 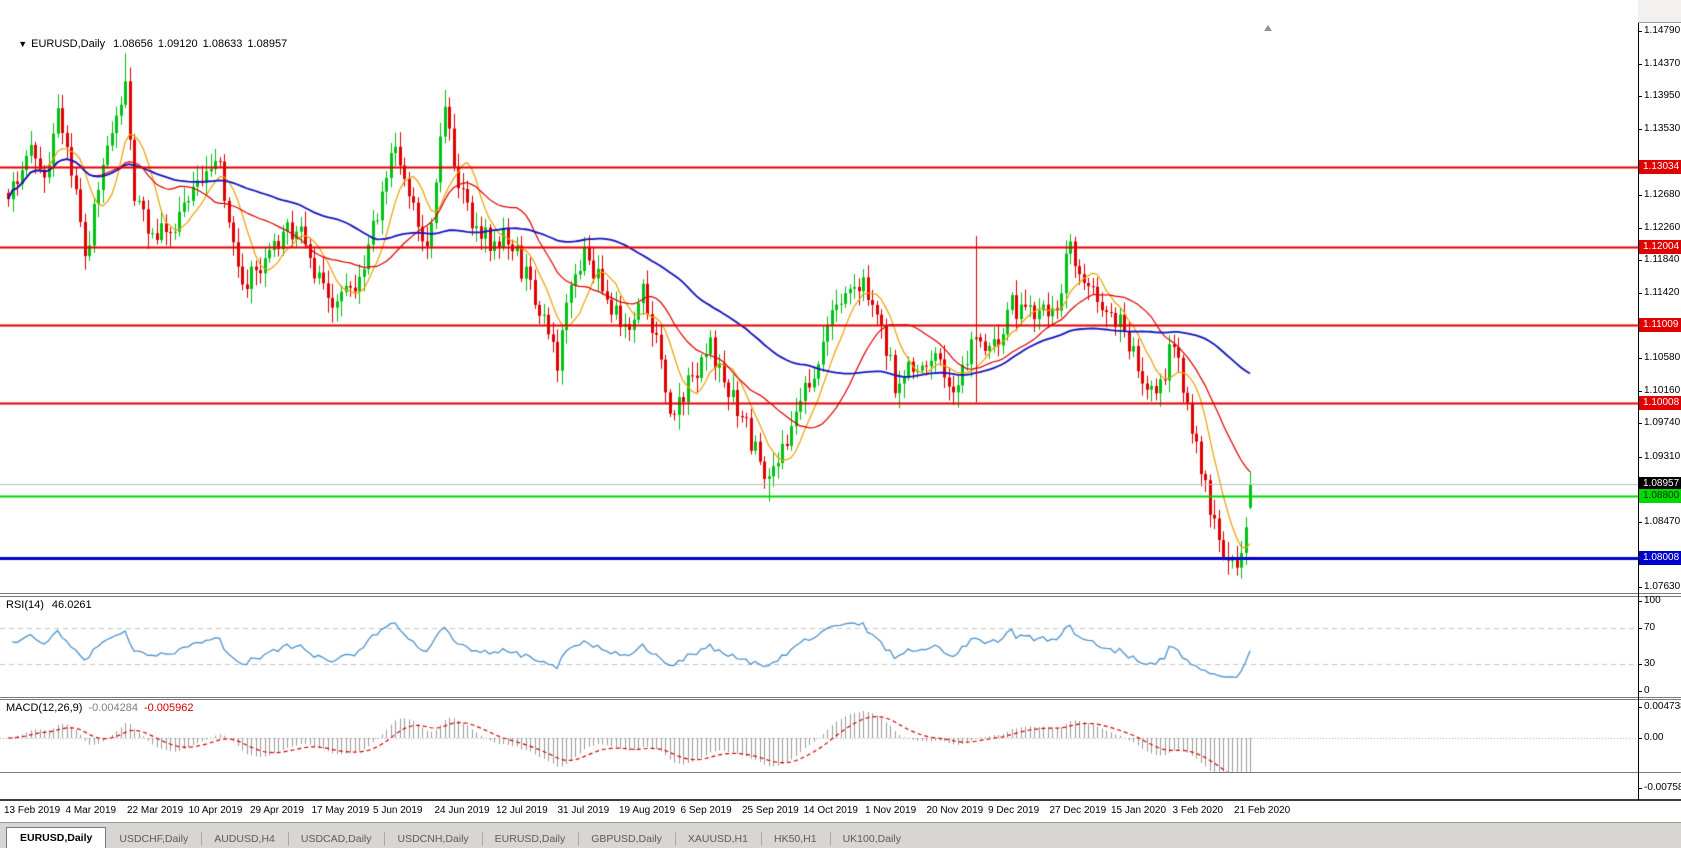 I want to click on price-level-badge: 1.08008, so click(x=1660, y=557).